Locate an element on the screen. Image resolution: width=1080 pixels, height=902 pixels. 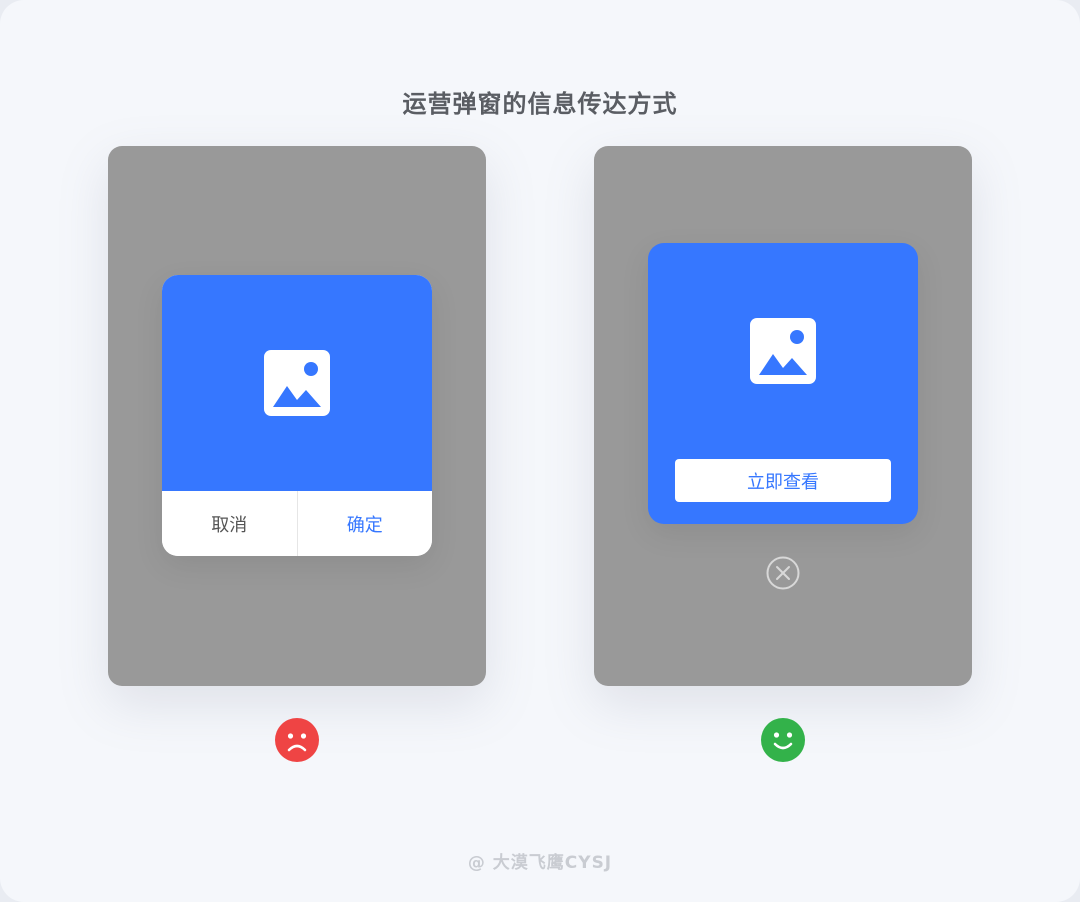
dialog-banner is located at coordinates (297, 383).